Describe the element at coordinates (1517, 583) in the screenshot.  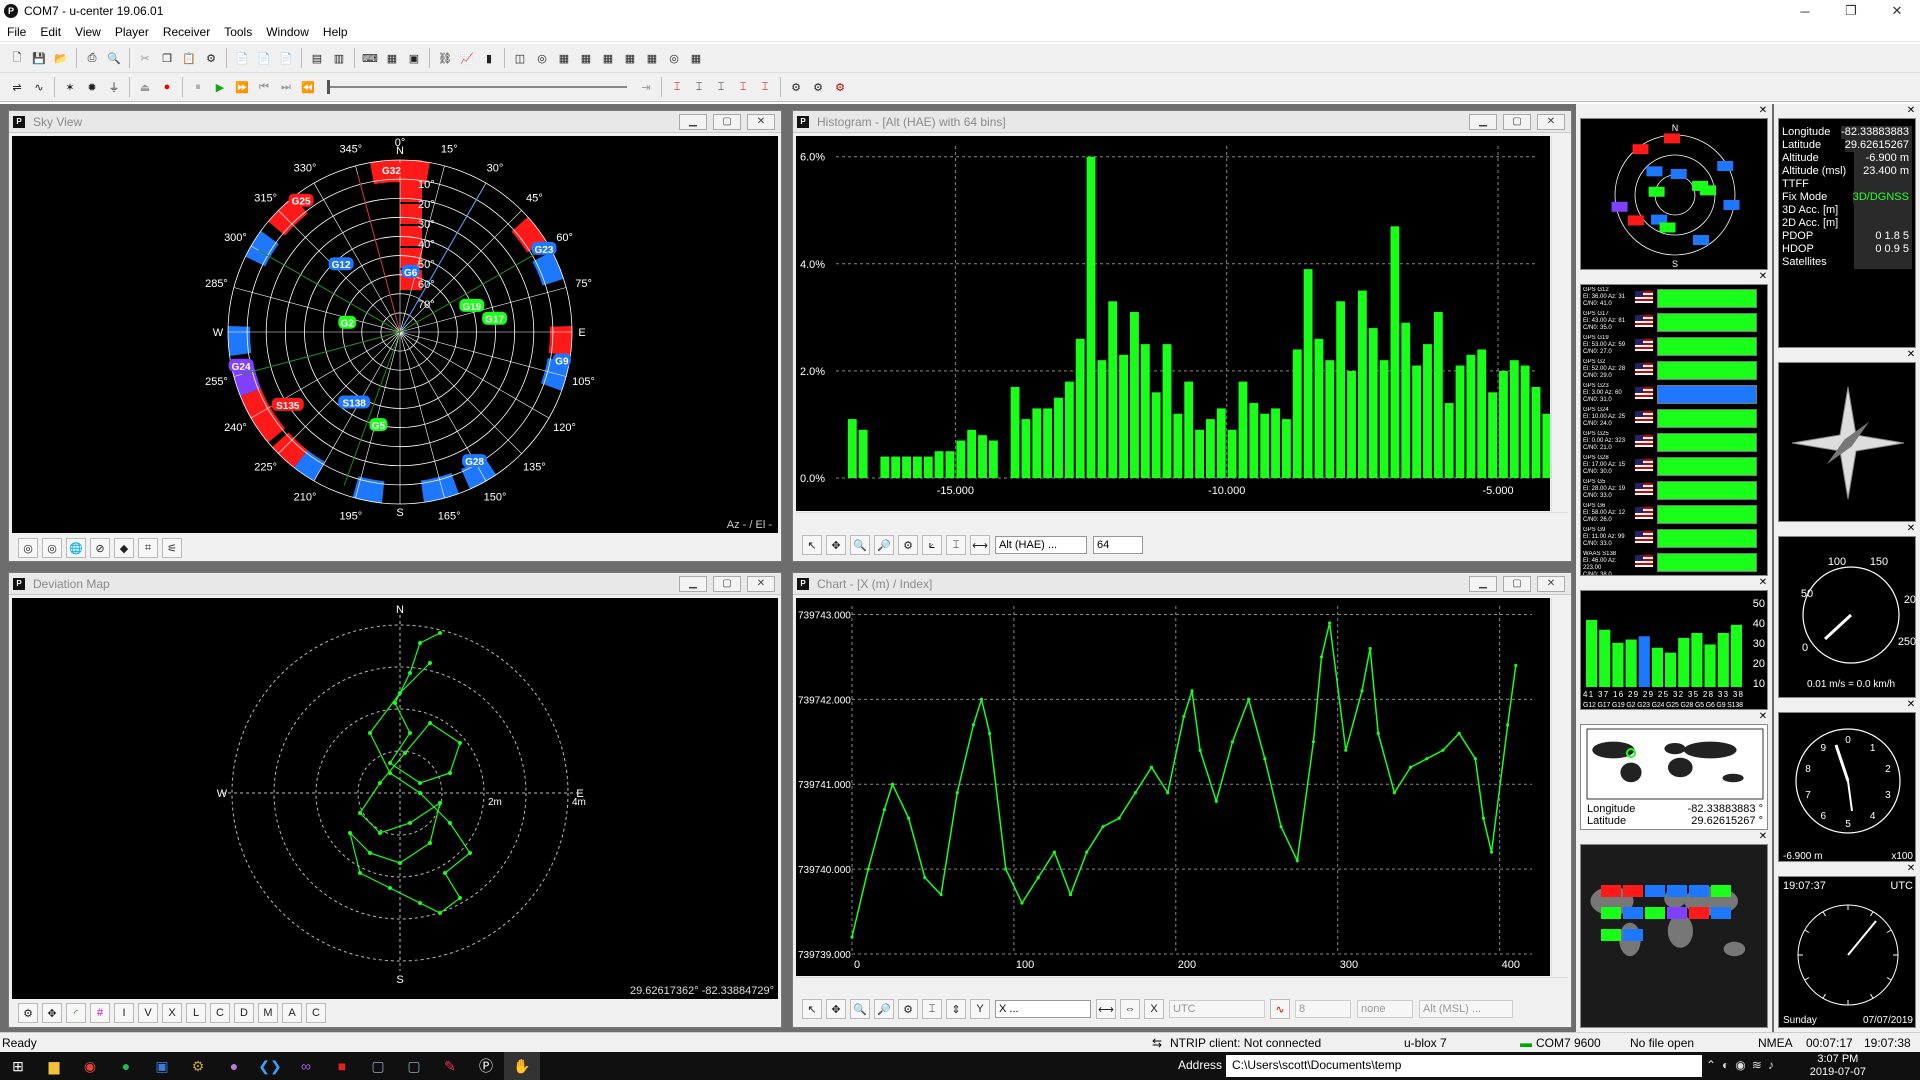
I see `chart-maximize-button: ▢` at that location.